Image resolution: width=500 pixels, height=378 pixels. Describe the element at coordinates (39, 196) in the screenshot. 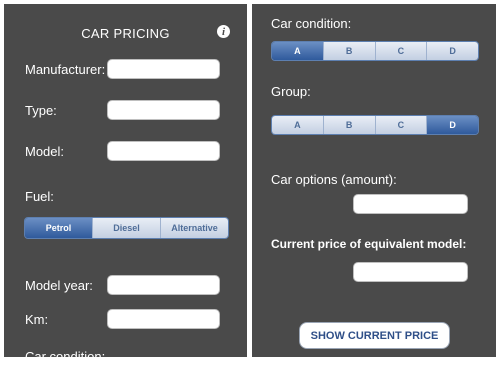

I see `fuel-label: Fuel:` at that location.